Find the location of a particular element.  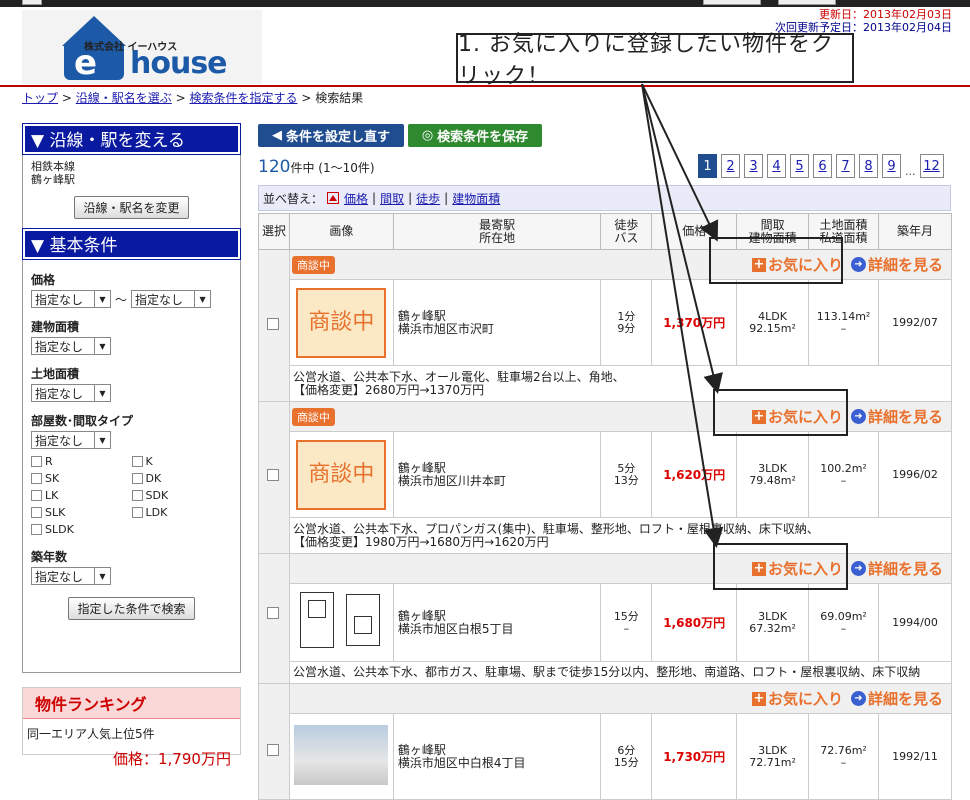

add-favorite-button: + お気に入り is located at coordinates (797, 698).